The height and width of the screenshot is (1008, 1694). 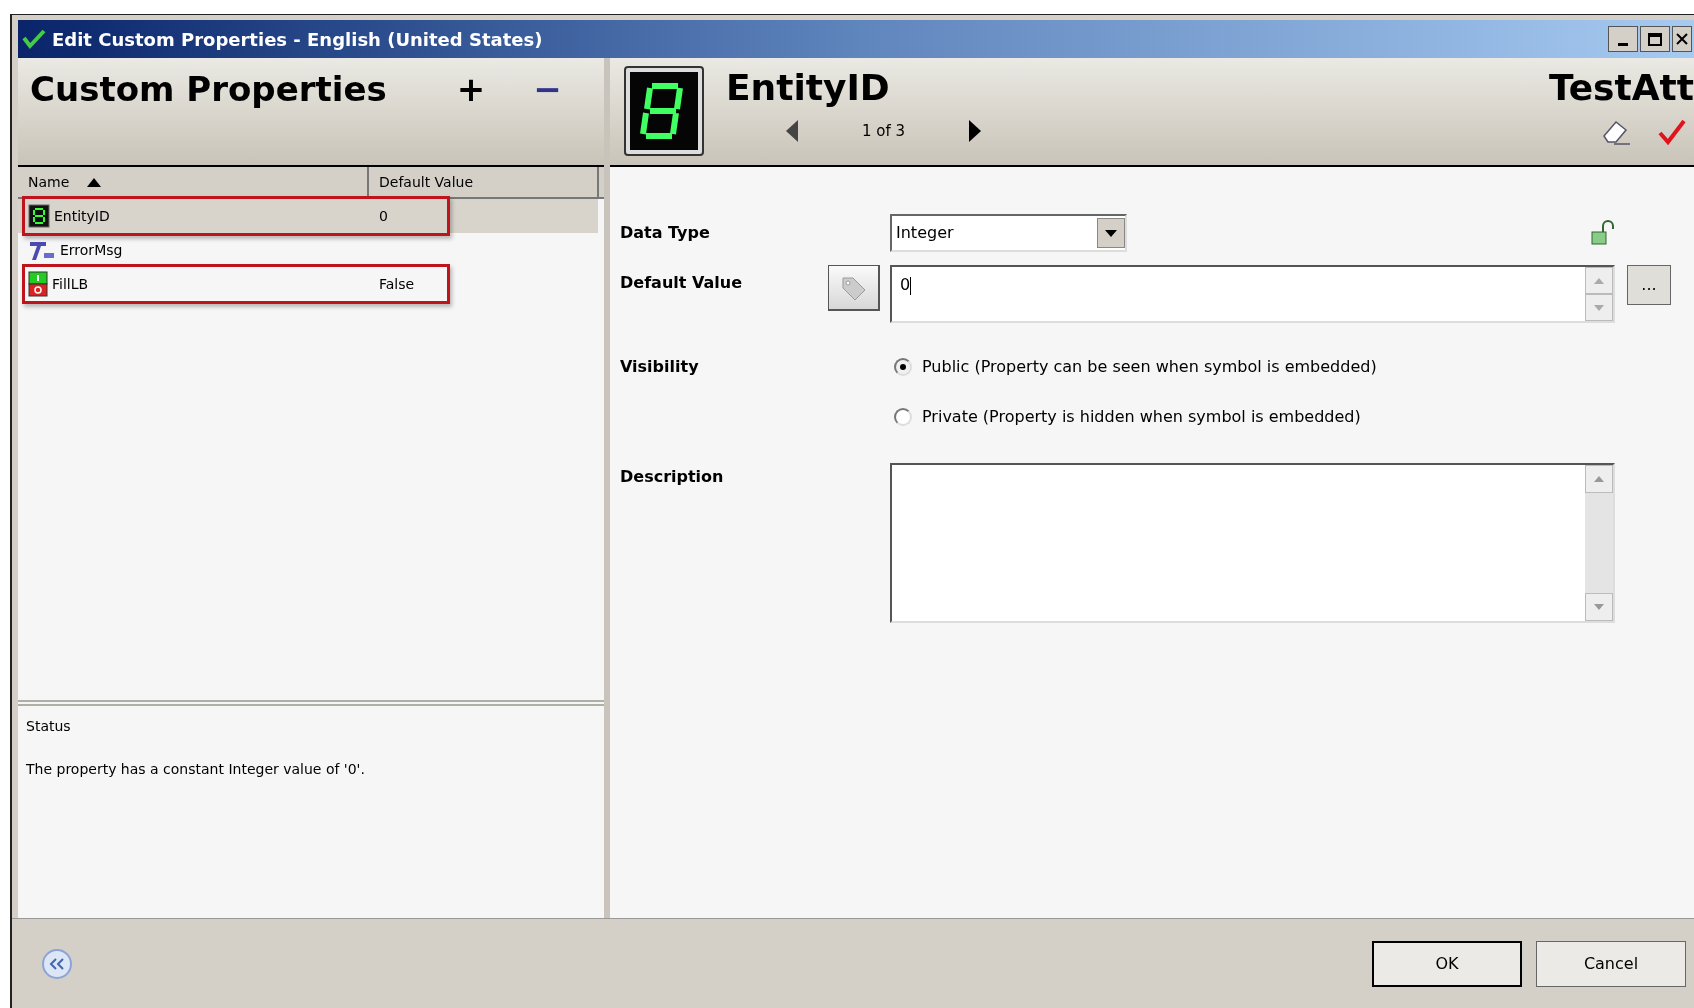 I want to click on property-name: FillLB, so click(x=70, y=284).